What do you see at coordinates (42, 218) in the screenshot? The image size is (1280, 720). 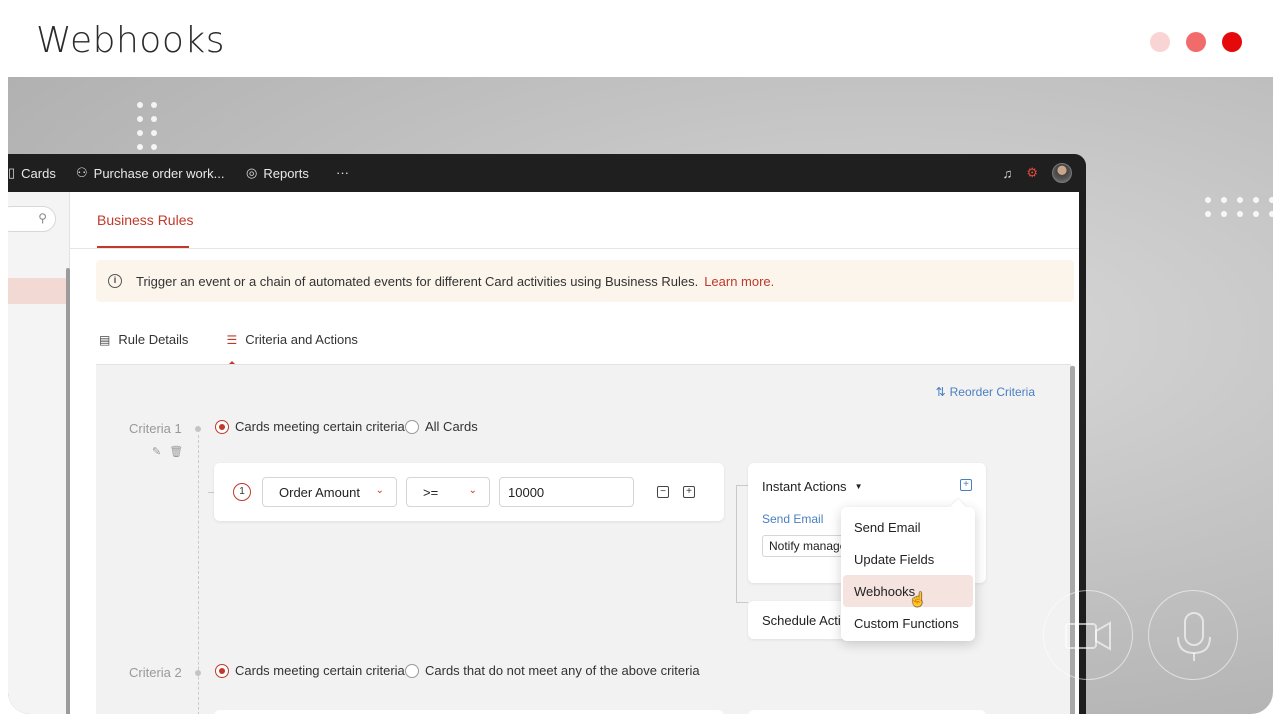 I see `search-icon: ⚲` at bounding box center [42, 218].